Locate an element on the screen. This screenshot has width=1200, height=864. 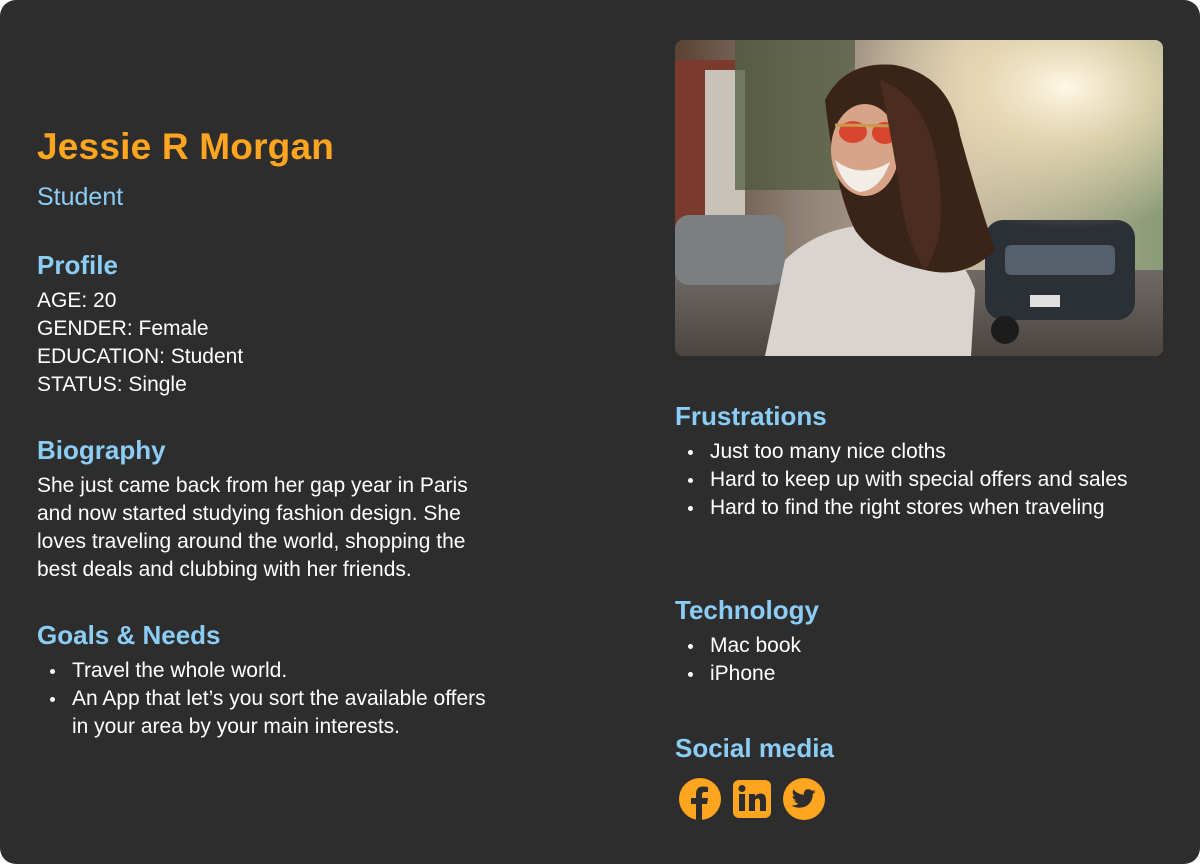
profile-status: STATUS: Single is located at coordinates (112, 384).